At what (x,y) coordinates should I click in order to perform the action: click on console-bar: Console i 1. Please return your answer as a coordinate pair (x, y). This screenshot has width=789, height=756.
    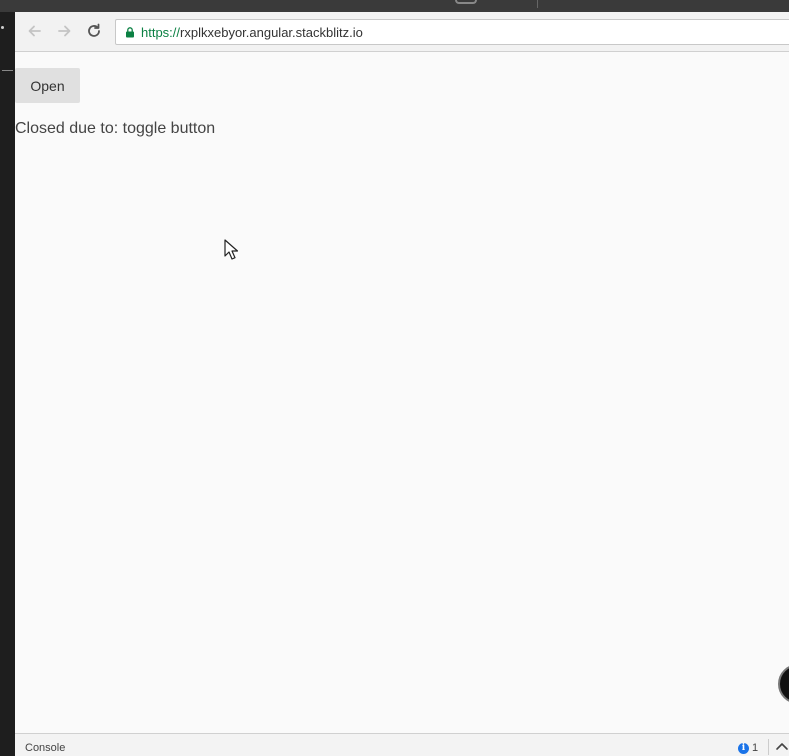
    Looking at the image, I should click on (402, 744).